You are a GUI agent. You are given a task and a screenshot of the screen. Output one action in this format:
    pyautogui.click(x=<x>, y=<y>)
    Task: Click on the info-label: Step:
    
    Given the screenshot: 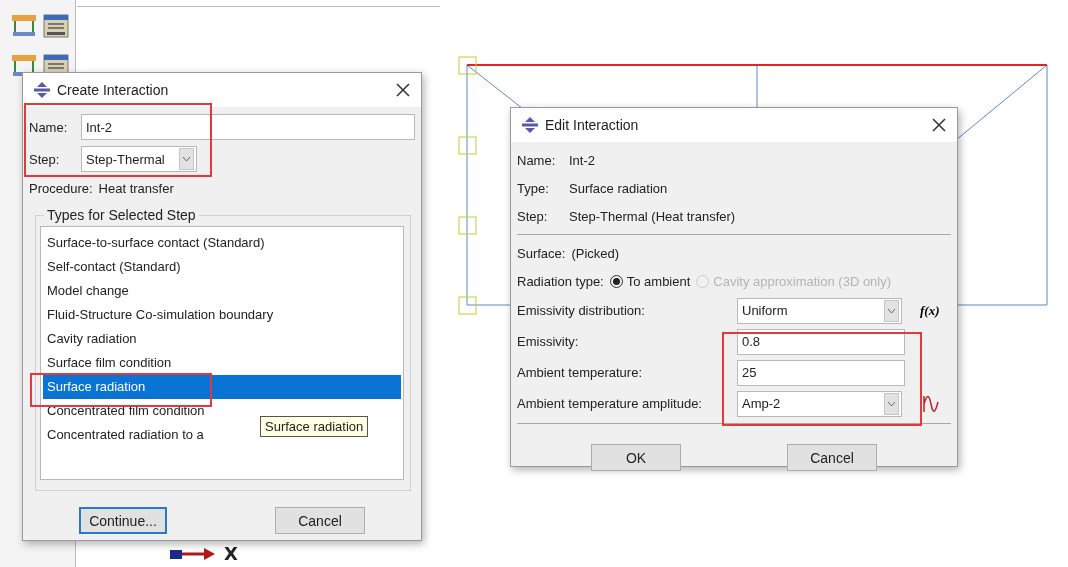 What is the action you would take?
    pyautogui.click(x=533, y=216)
    